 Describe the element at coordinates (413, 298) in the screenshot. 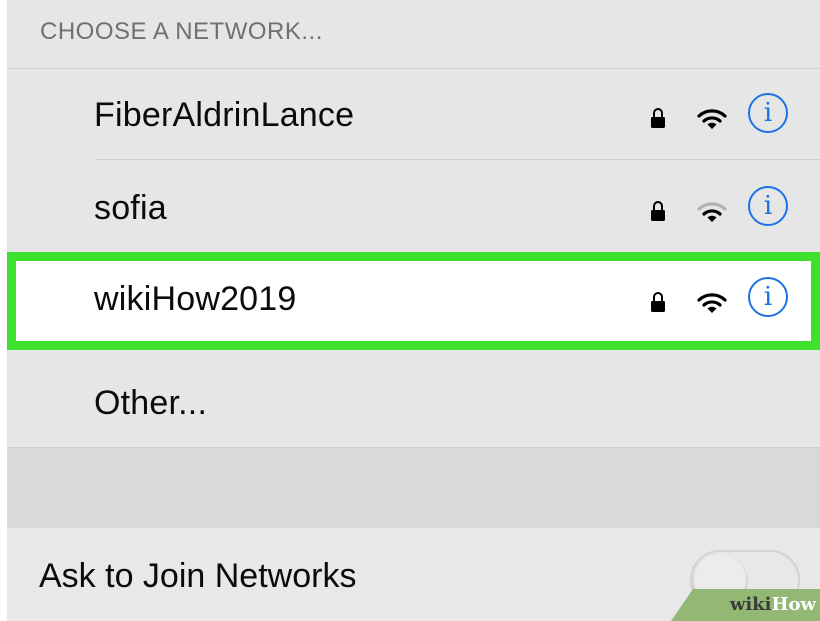

I see `network-row-wikihow2019: wikiHow2019 i` at that location.